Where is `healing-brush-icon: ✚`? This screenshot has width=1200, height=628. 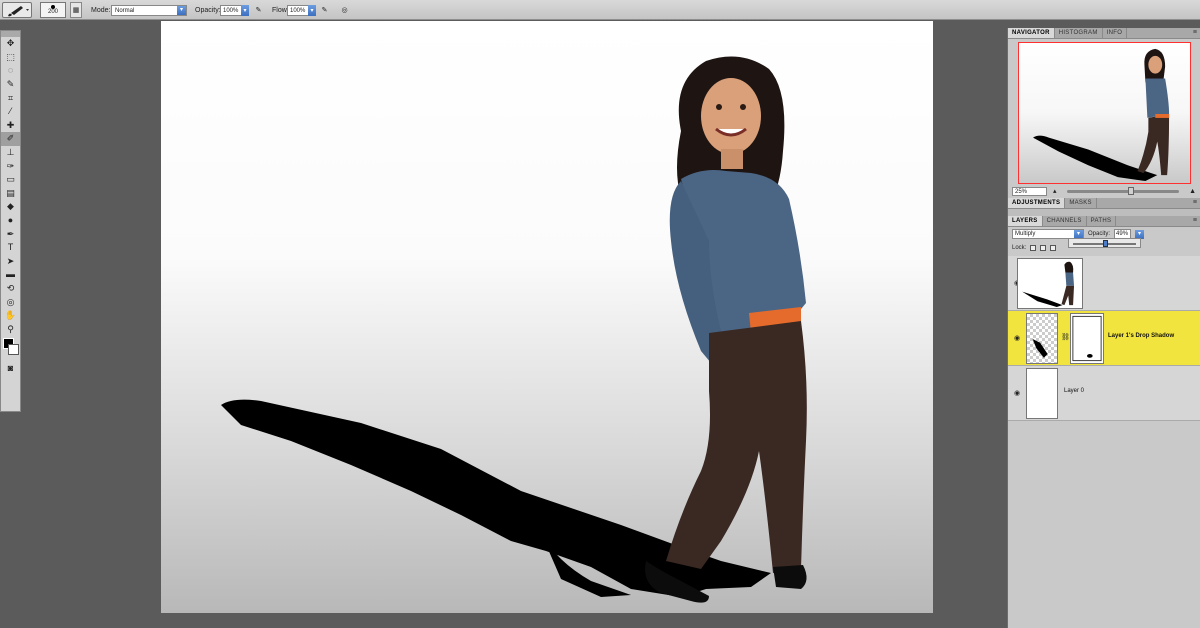
healing-brush-icon: ✚ is located at coordinates (10, 124).